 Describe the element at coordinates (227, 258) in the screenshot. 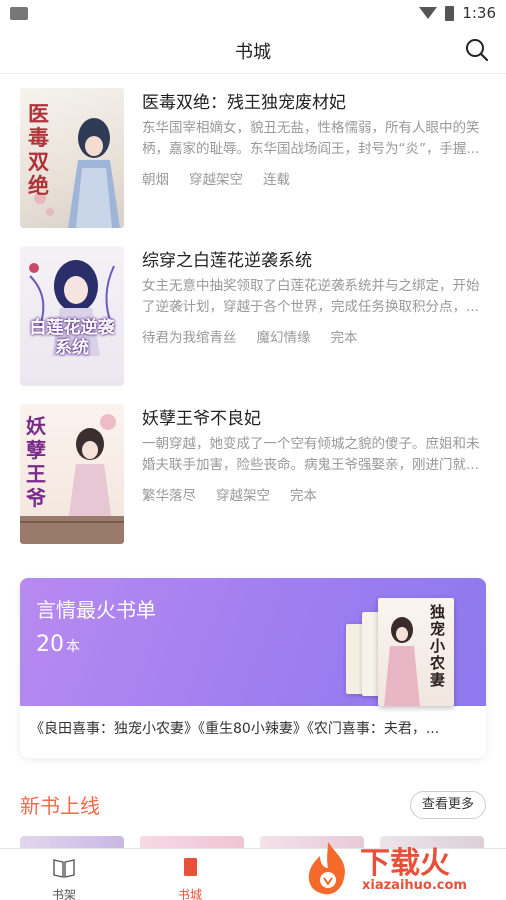

I see `book-title: 综穿之白莲花逆袭系统` at that location.